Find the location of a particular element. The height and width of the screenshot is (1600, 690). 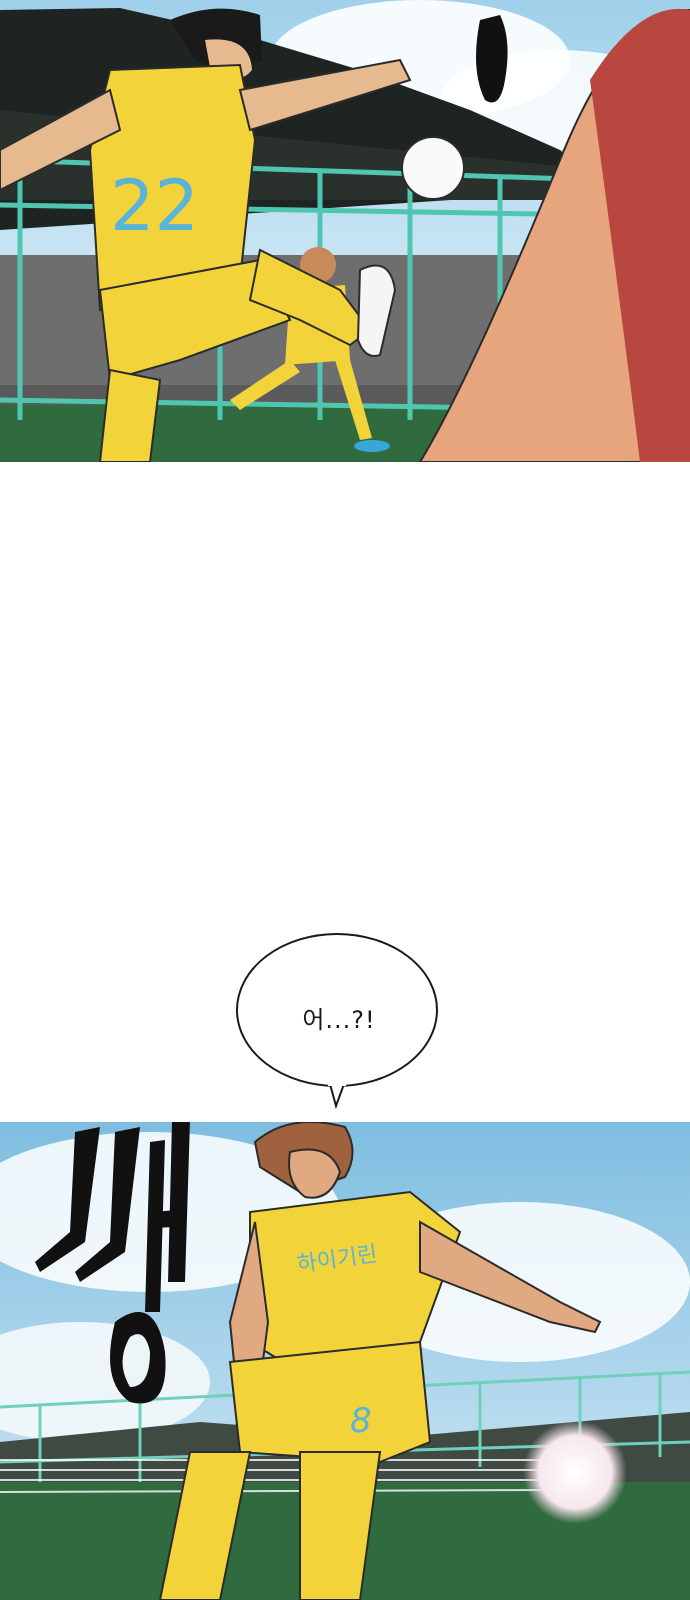

jersey-number-front: 8 is located at coordinates (361, 1421).